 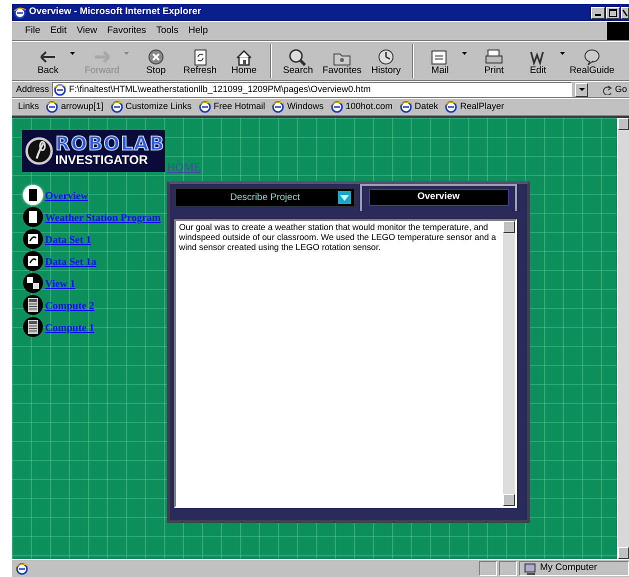 I want to click on print-icon, so click(x=494, y=57).